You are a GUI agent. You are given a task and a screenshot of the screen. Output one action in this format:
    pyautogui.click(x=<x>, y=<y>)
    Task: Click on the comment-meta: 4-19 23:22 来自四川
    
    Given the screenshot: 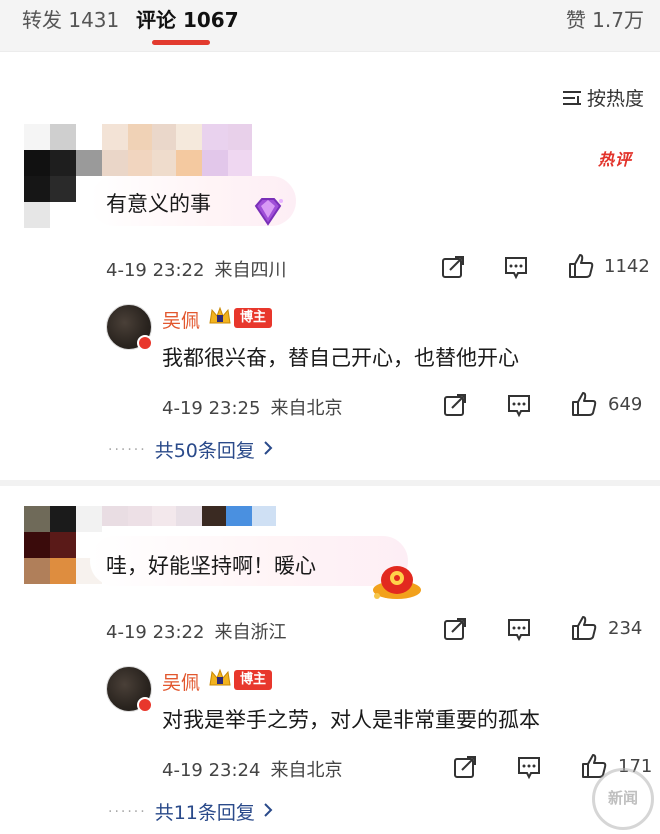 What is the action you would take?
    pyautogui.click(x=196, y=269)
    